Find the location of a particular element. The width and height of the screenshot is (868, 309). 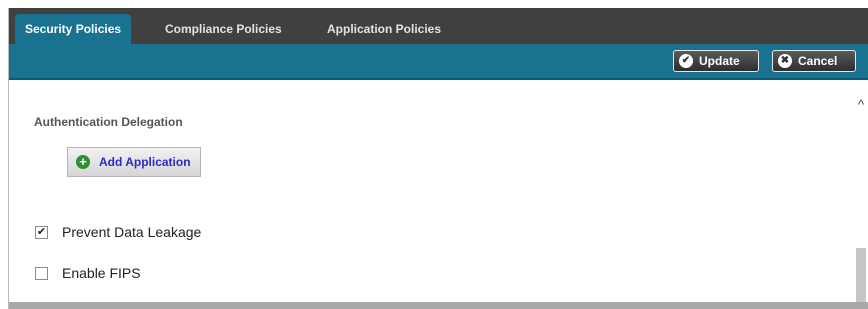

prevent-data-leakage-option: ✔ Prevent Data Leakage is located at coordinates (118, 232).